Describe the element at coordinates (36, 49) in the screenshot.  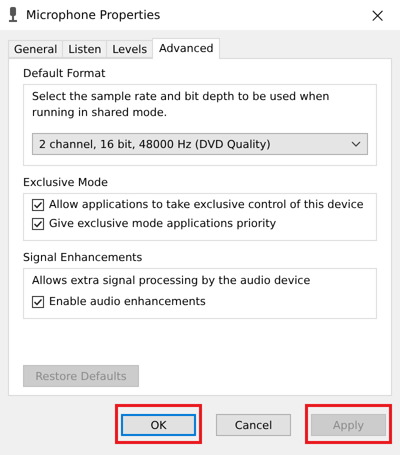
I see `tab: General` at that location.